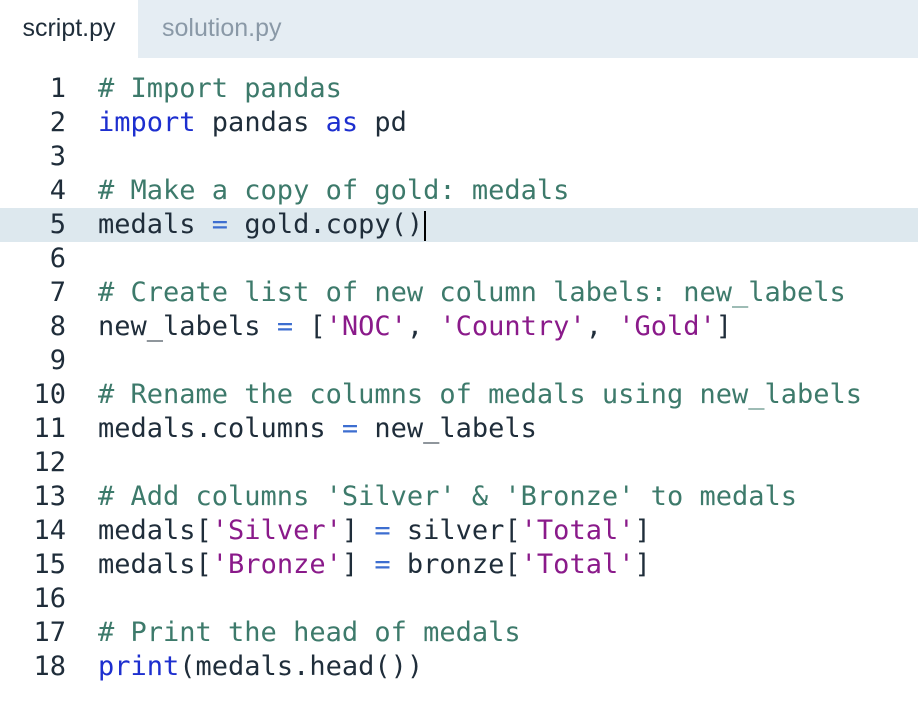  Describe the element at coordinates (459, 157) in the screenshot. I see `code-line: 3` at that location.